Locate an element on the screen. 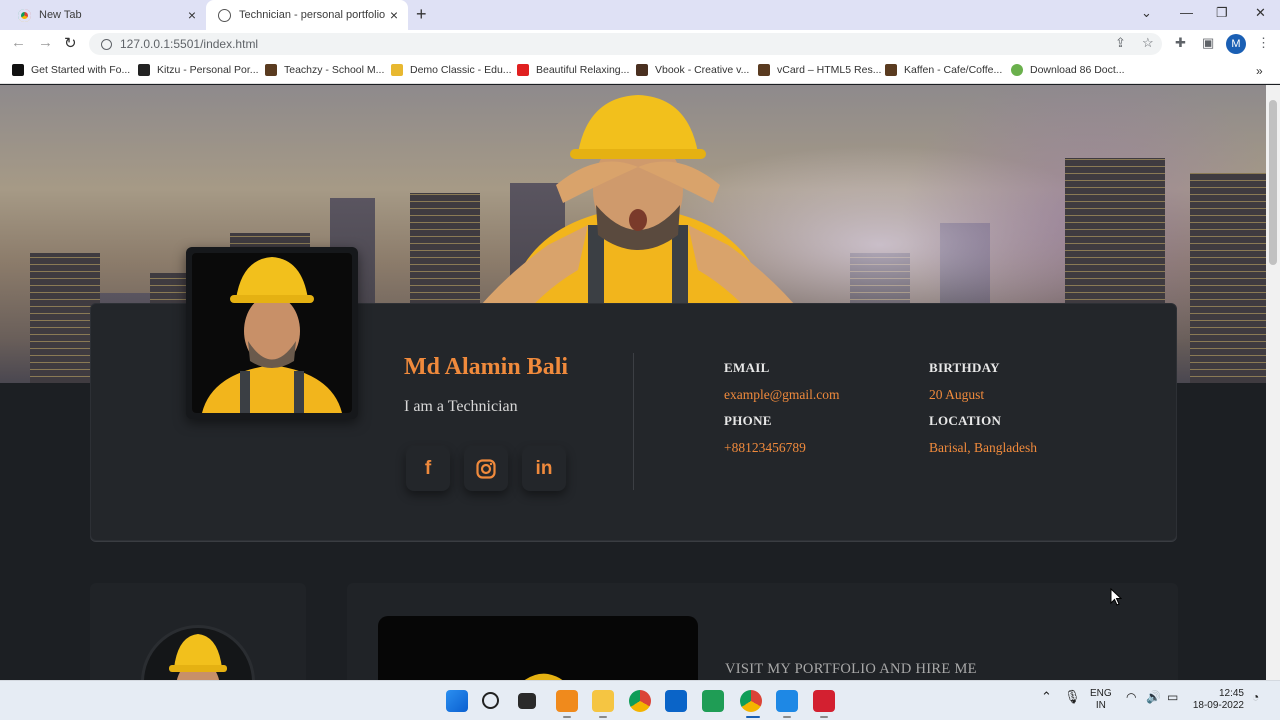  portfolio-video is located at coordinates (538, 648).